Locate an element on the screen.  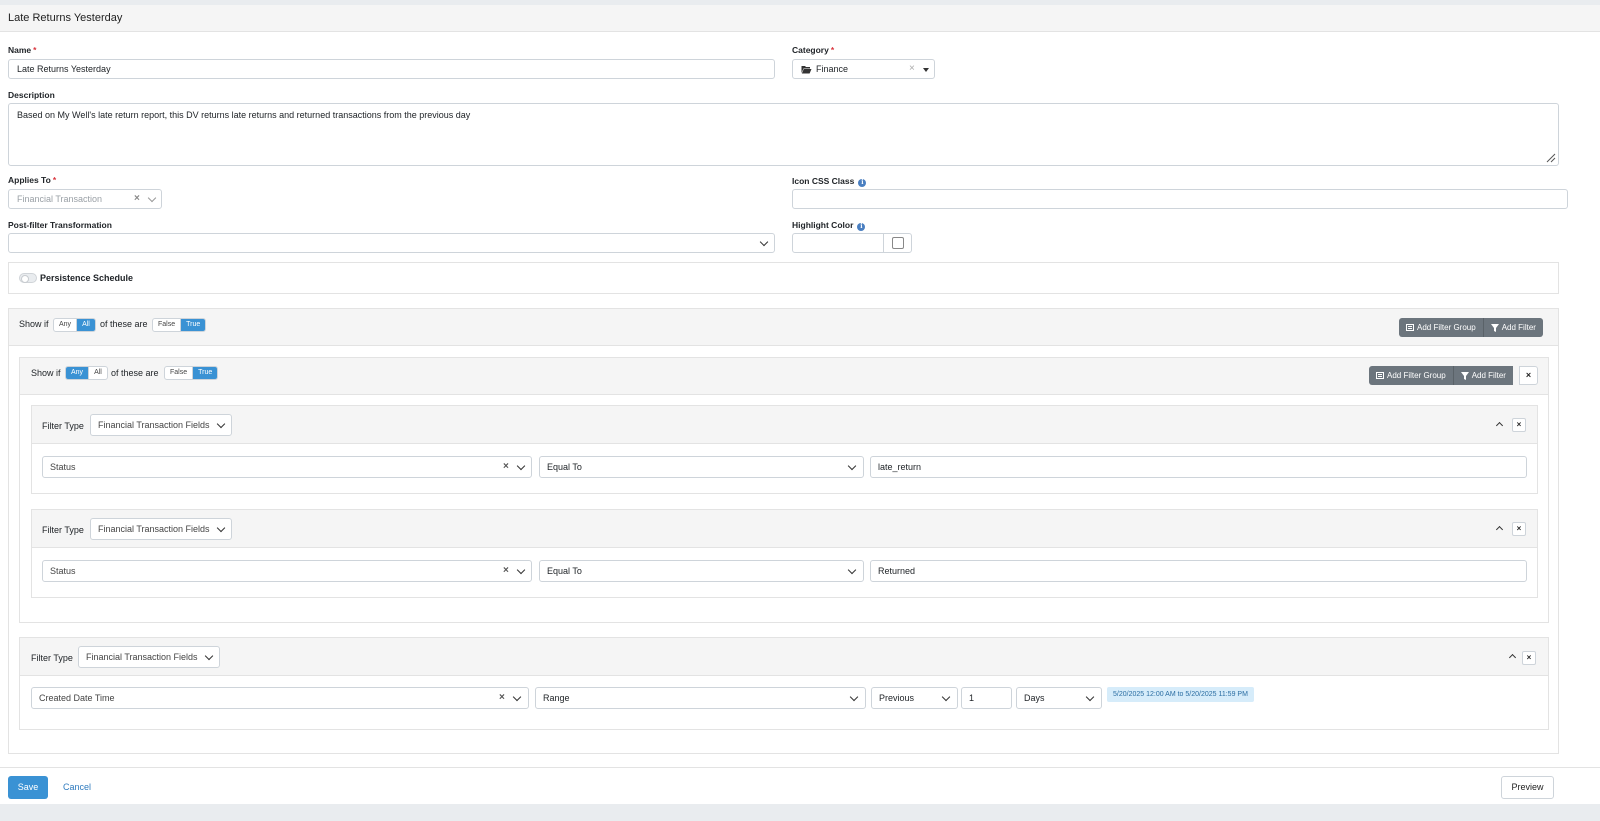
filter-3-remove-button: × is located at coordinates (1529, 658).